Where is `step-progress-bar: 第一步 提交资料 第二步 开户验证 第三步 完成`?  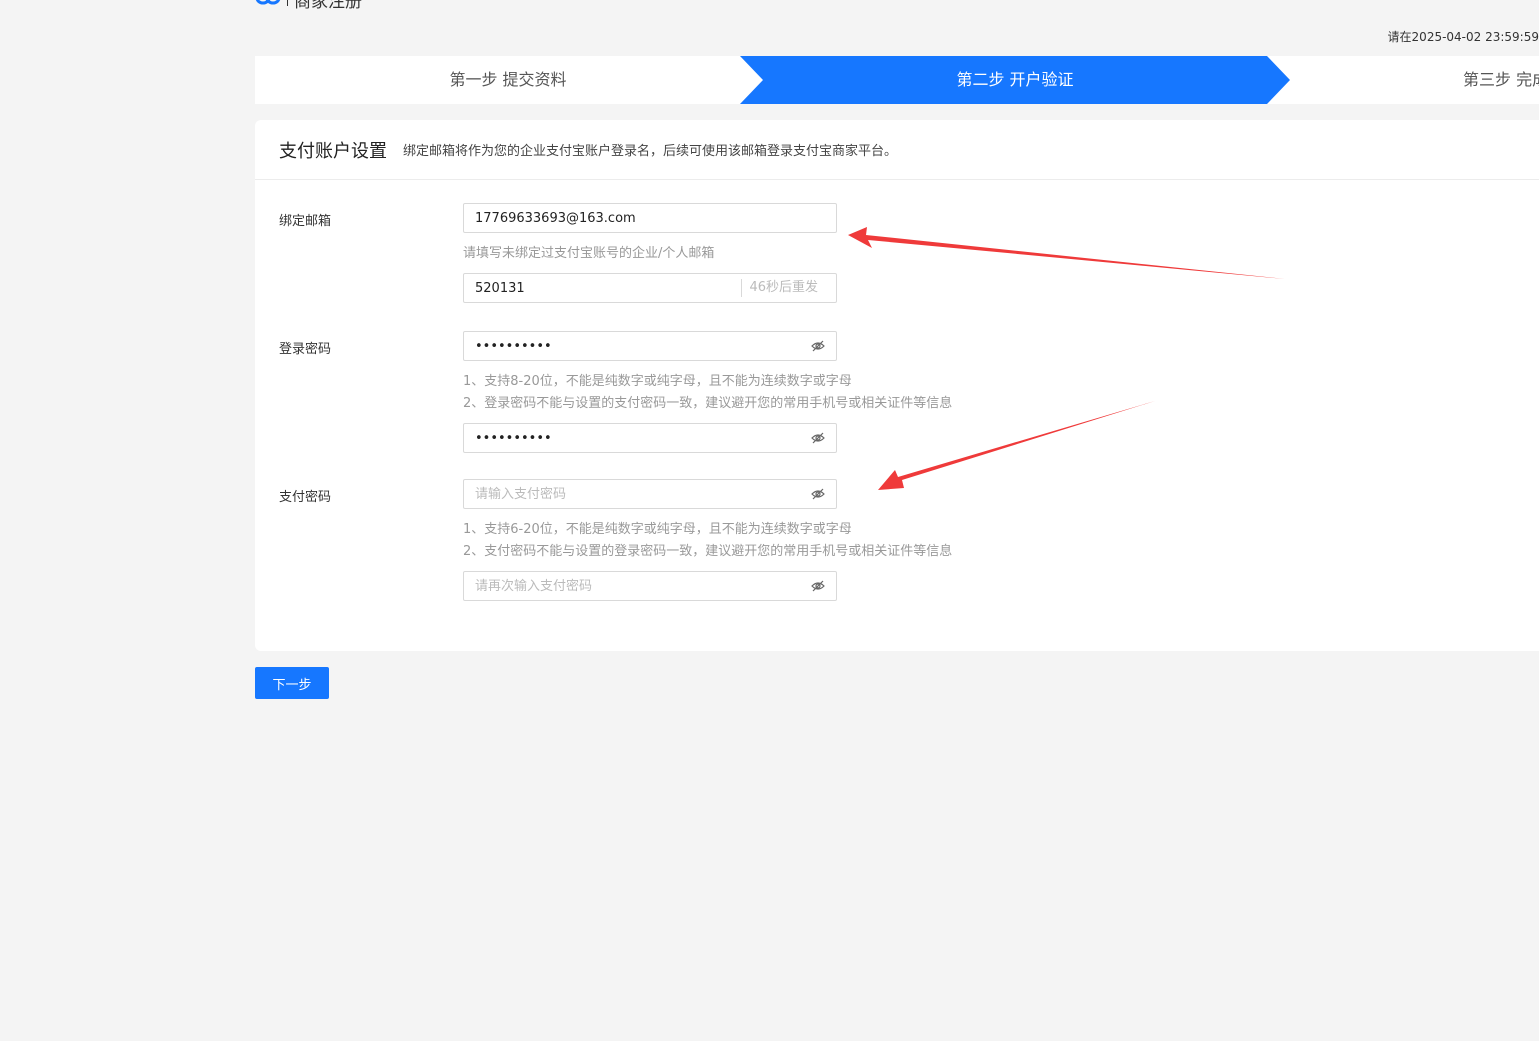 step-progress-bar: 第一步 提交资料 第二步 开户验证 第三步 完成 is located at coordinates (897, 80).